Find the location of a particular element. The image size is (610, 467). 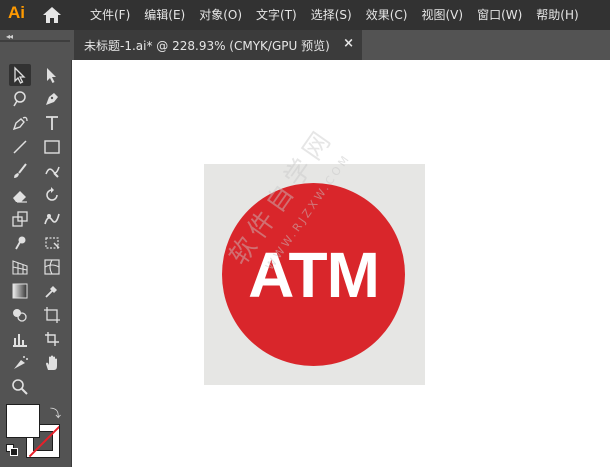

swap-fill-stroke-icon: ⤵ is located at coordinates (55, 413).